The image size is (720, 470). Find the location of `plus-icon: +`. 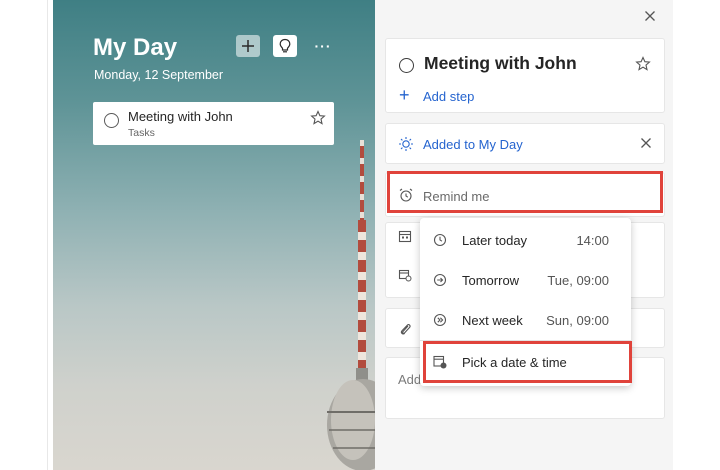

plus-icon: + is located at coordinates (404, 95).